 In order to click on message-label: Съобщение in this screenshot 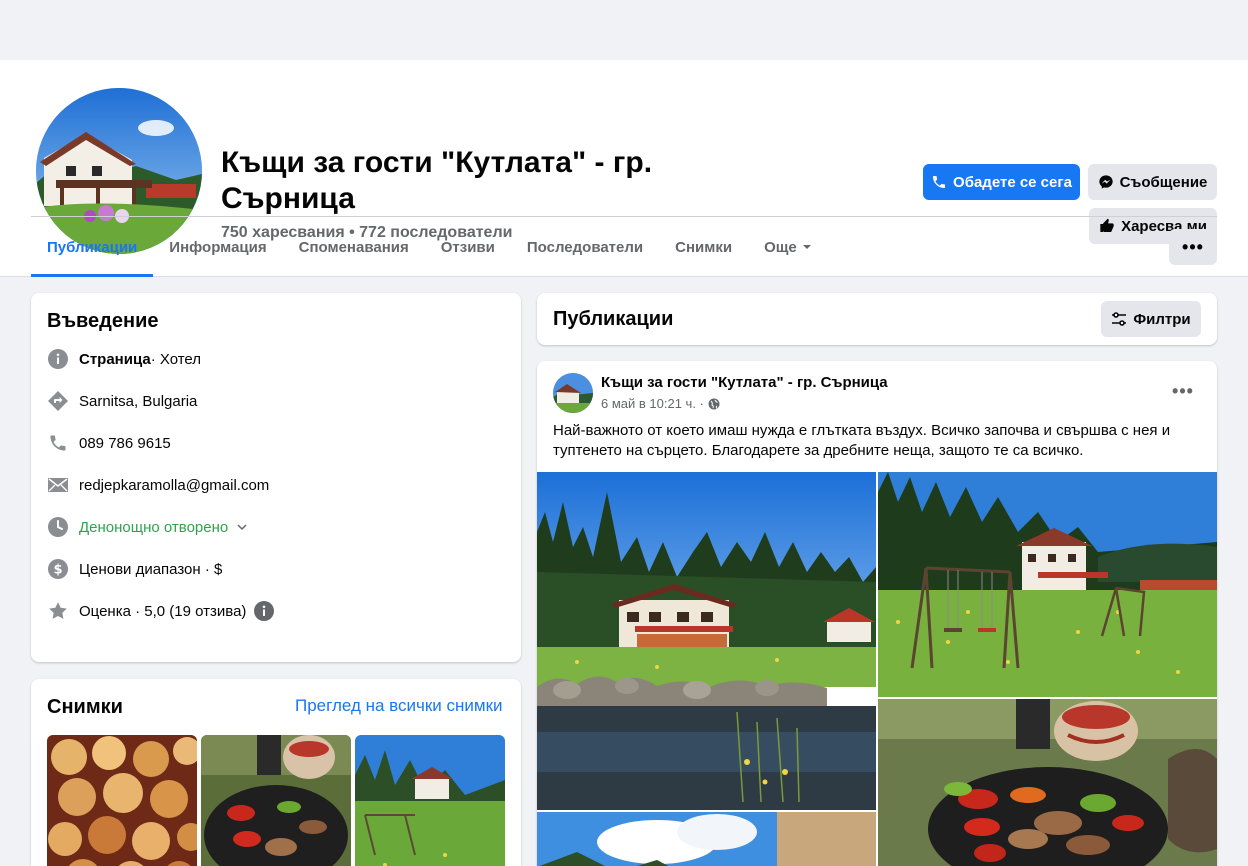, I will do `click(1163, 182)`.